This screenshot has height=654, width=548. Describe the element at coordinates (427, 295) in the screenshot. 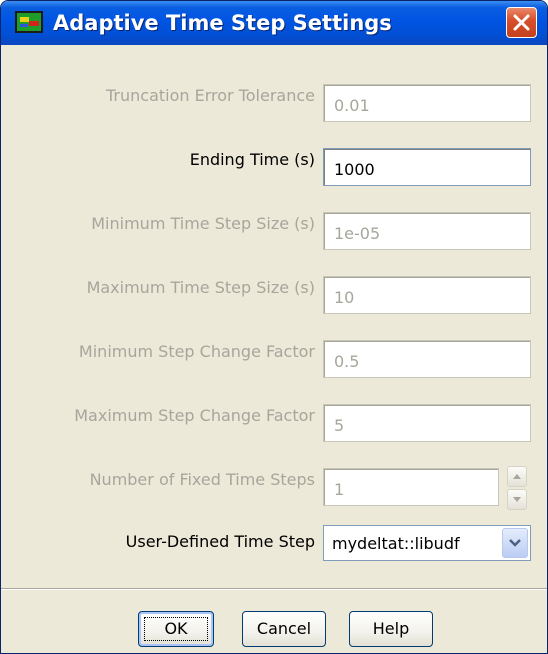

I see `maximum-time-step-size-field: 10` at that location.